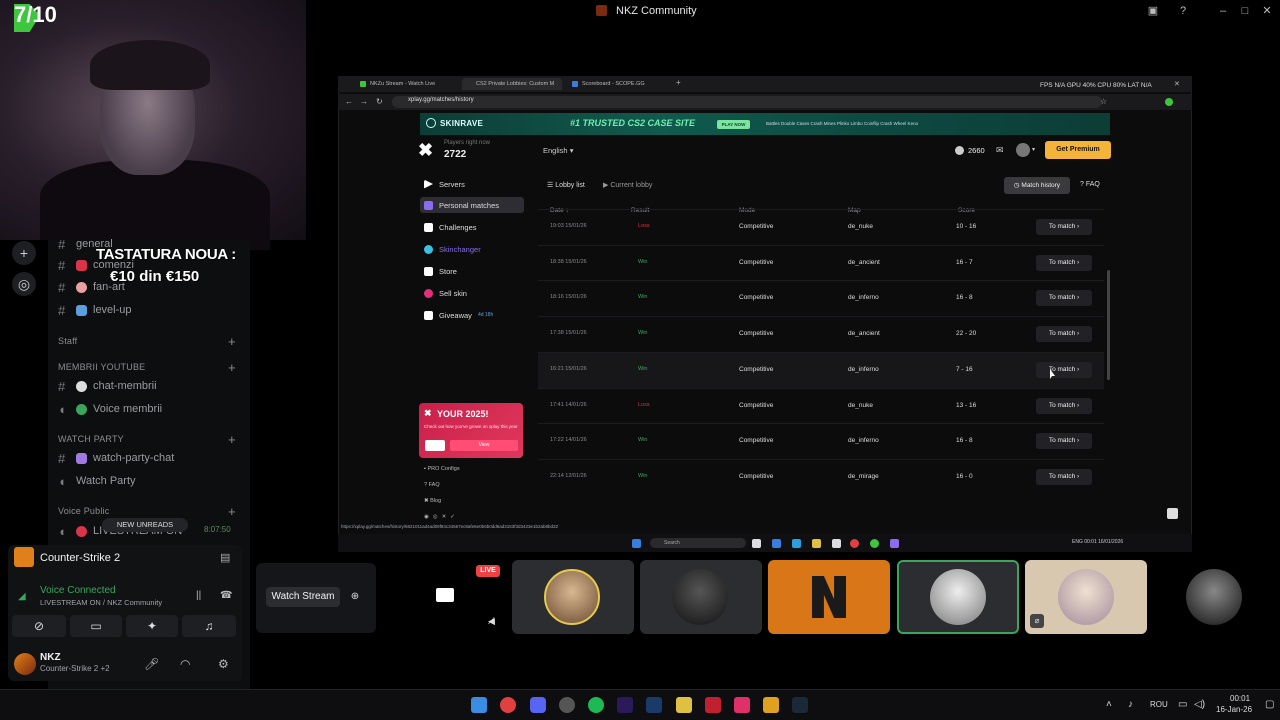  Describe the element at coordinates (491, 621) in the screenshot. I see `muted-icon: ◀̸` at that location.